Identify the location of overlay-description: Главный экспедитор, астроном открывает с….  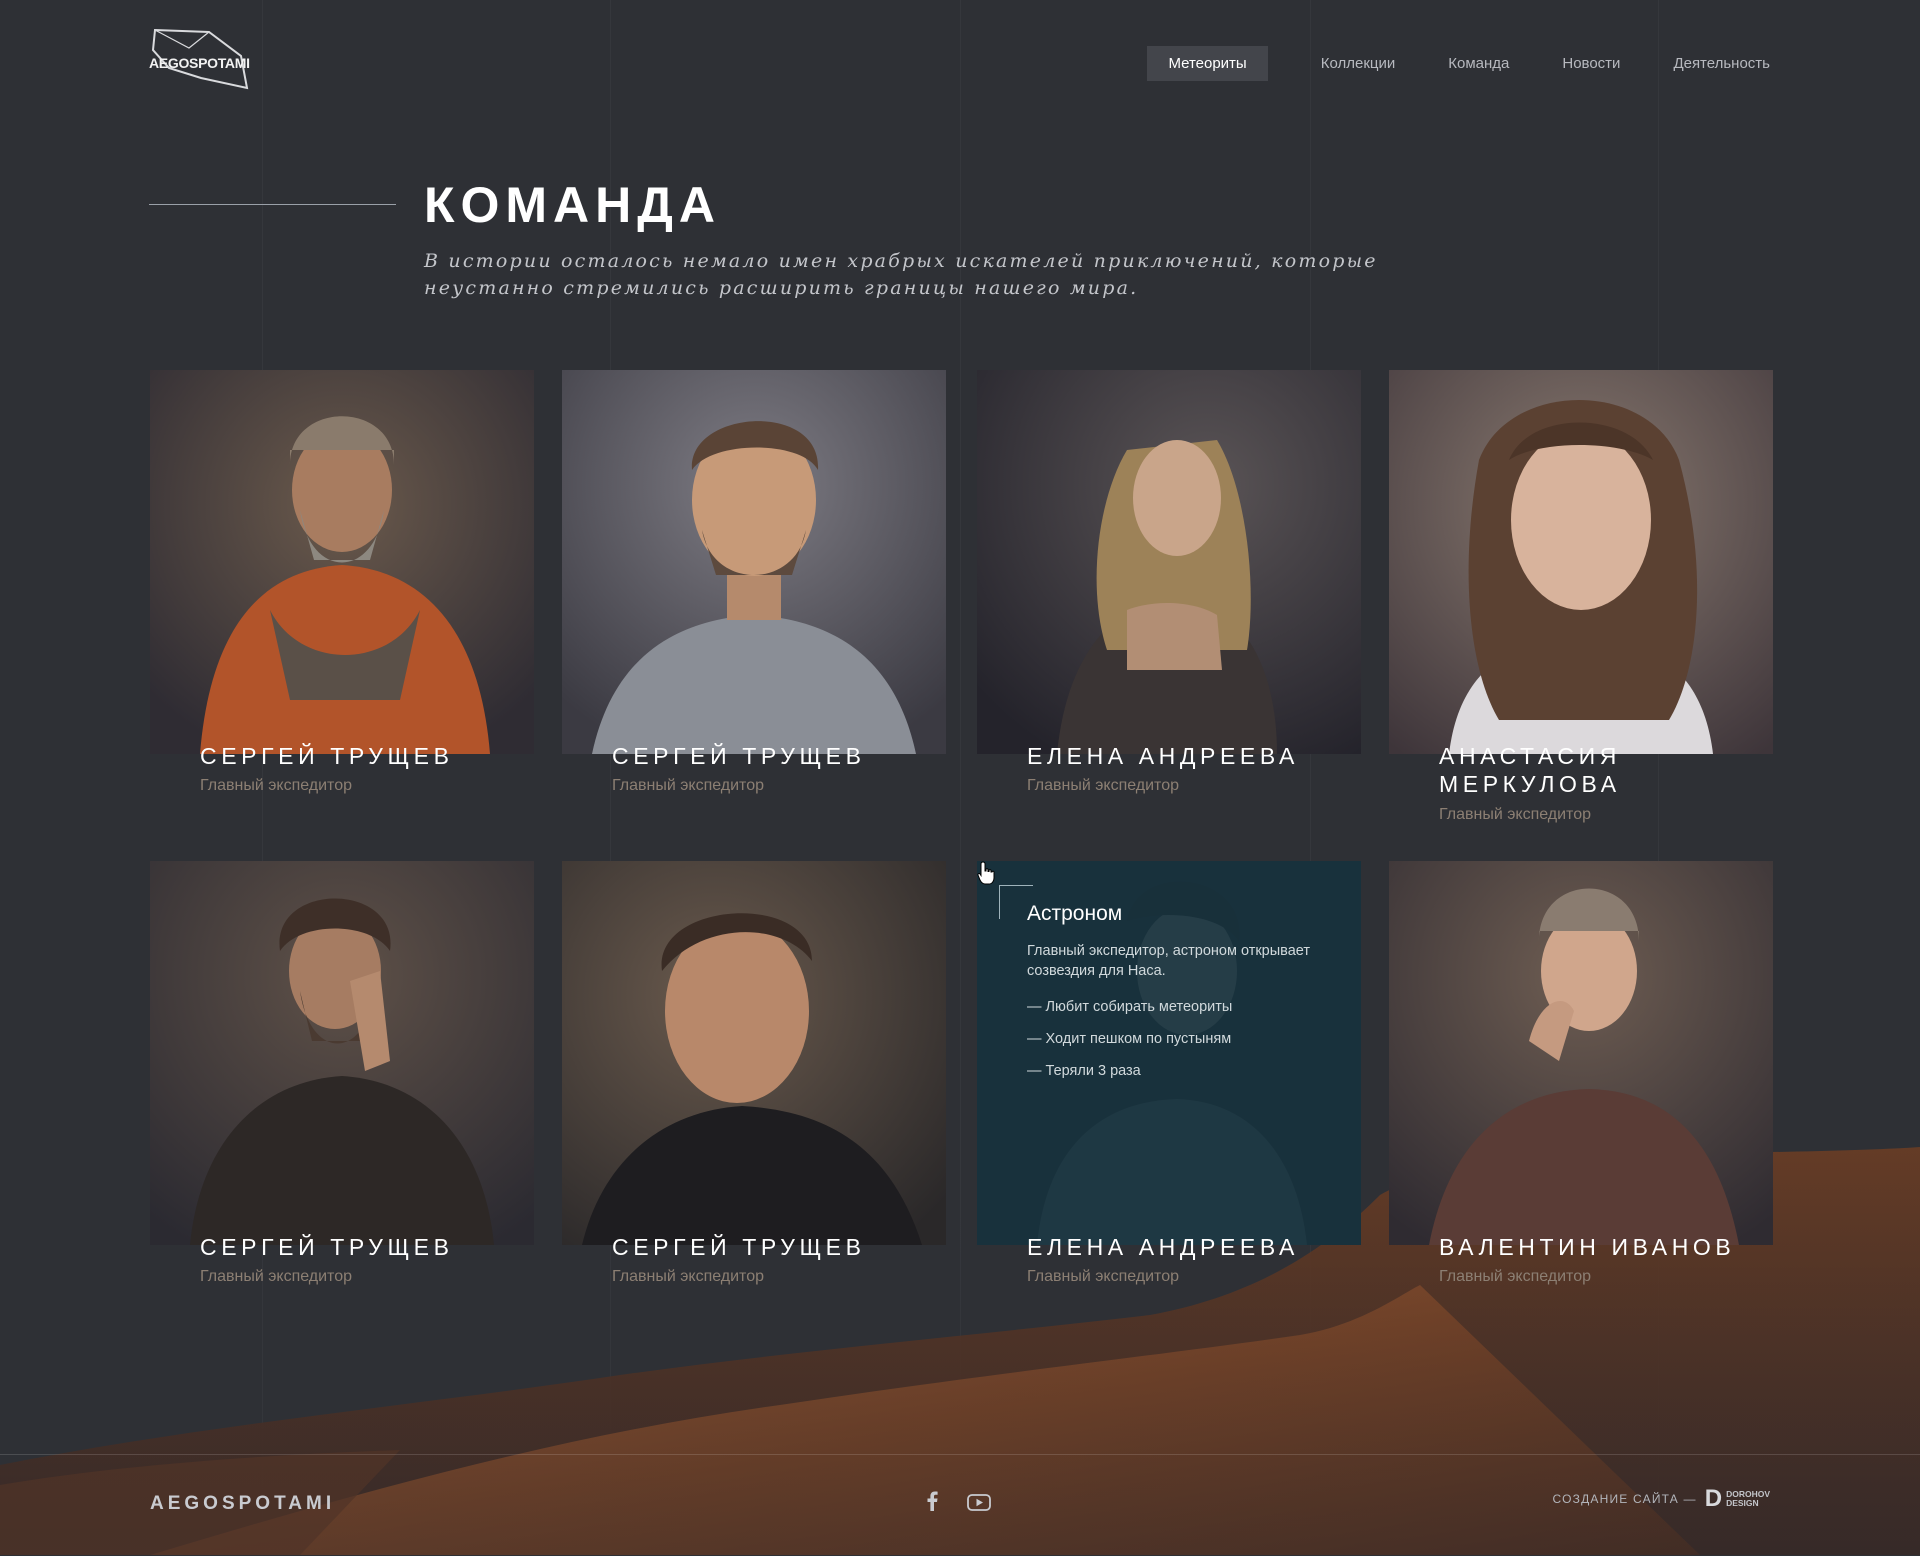
(1168, 961).